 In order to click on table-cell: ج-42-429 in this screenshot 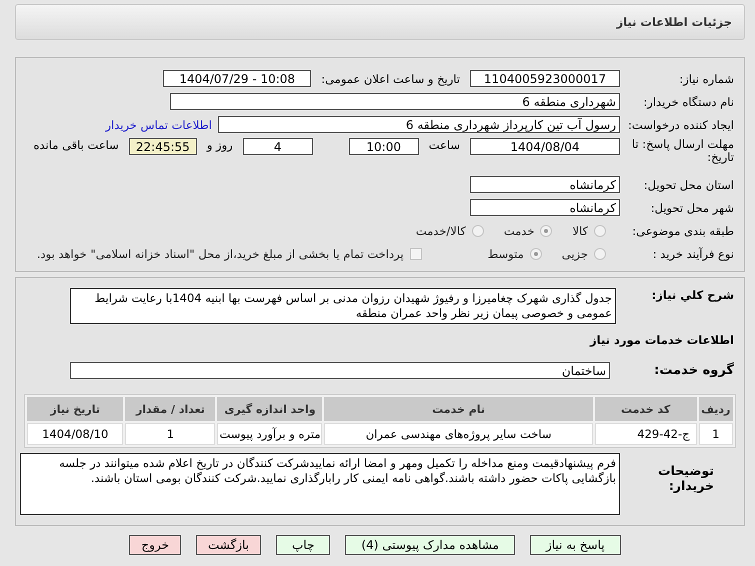, I will do `click(645, 434)`.